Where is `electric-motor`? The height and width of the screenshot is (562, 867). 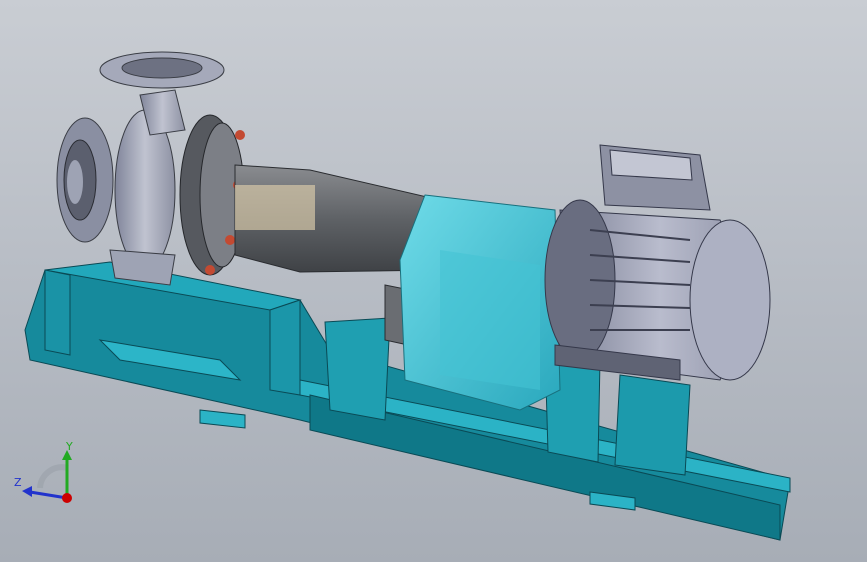
electric-motor is located at coordinates (657, 262).